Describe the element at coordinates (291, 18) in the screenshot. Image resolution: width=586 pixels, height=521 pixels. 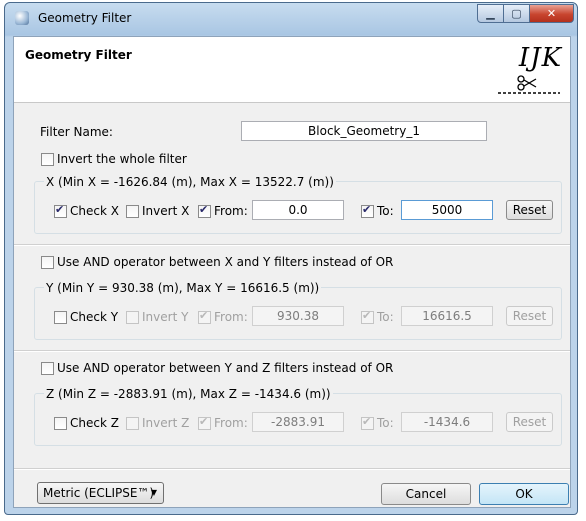
I see `title-bar: Geometry Filter ▁ ▢ ✕` at that location.